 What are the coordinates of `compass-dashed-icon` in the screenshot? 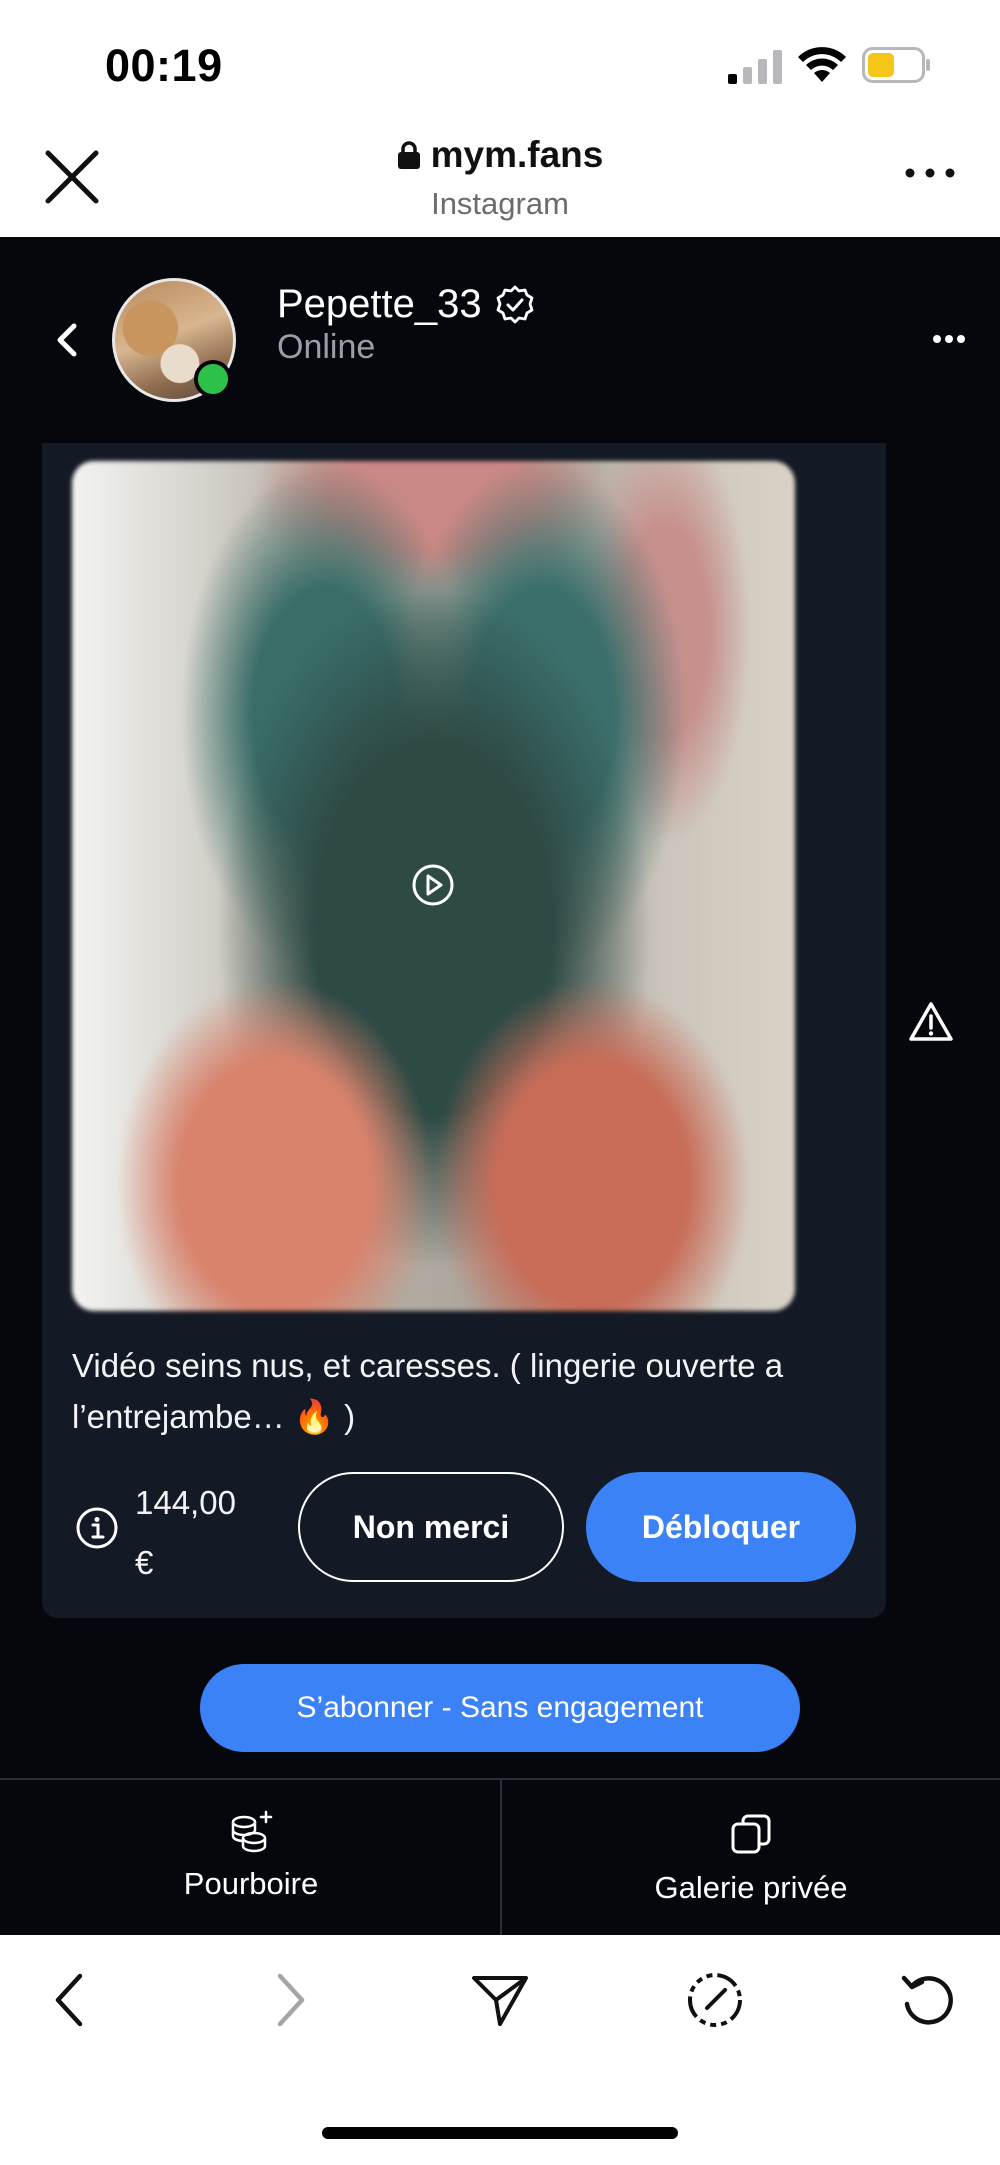 It's located at (715, 2000).